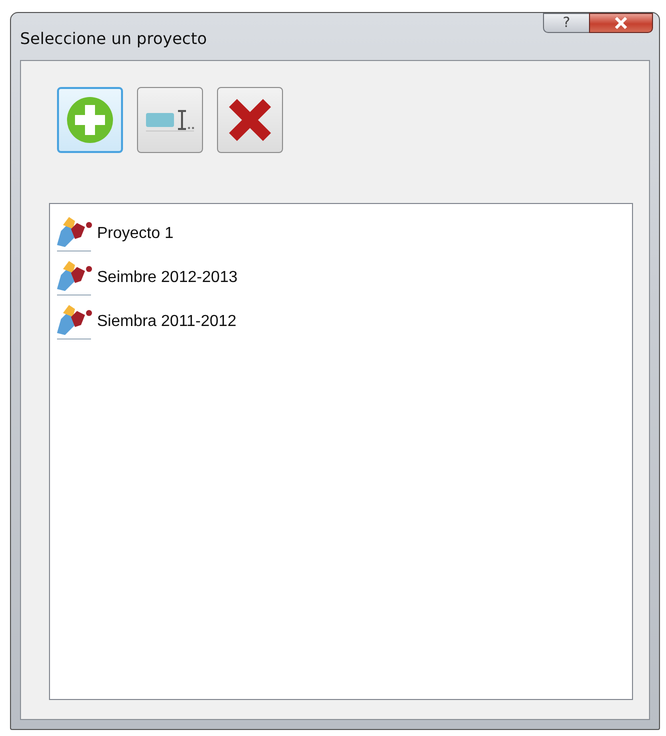 The width and height of the screenshot is (666, 736). Describe the element at coordinates (566, 23) in the screenshot. I see `help-button: ?` at that location.